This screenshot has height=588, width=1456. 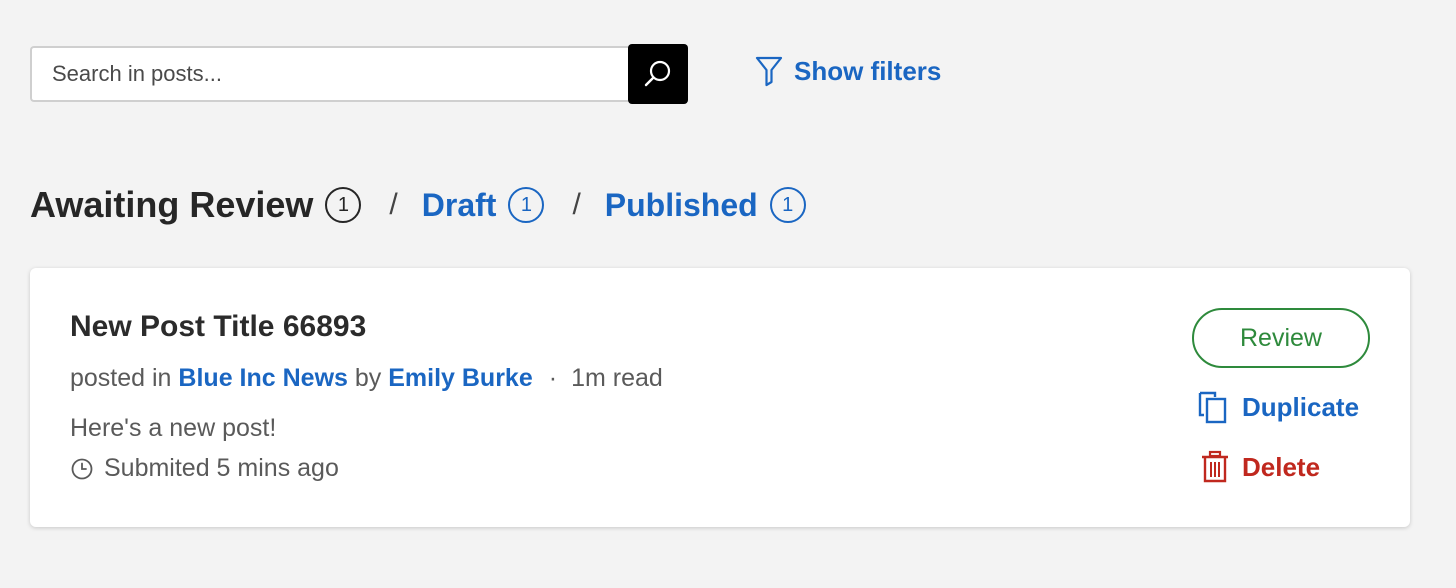 What do you see at coordinates (173, 428) in the screenshot?
I see `post-excerpt: Here's a new post!` at bounding box center [173, 428].